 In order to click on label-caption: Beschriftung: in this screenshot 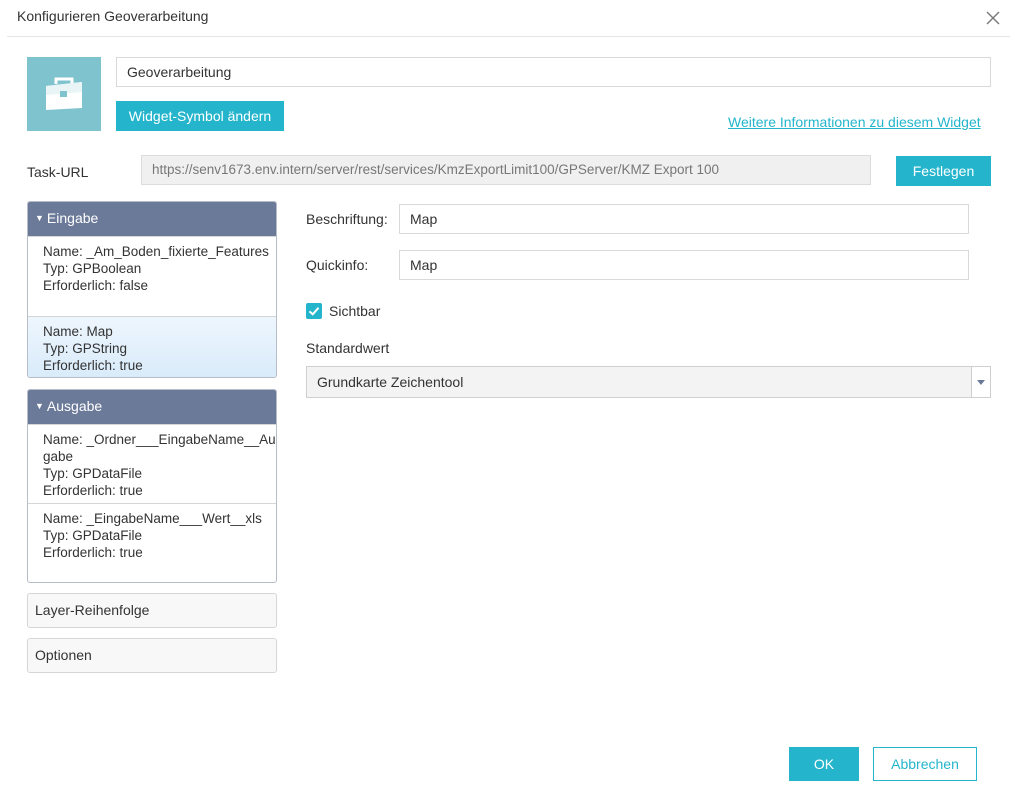, I will do `click(347, 219)`.